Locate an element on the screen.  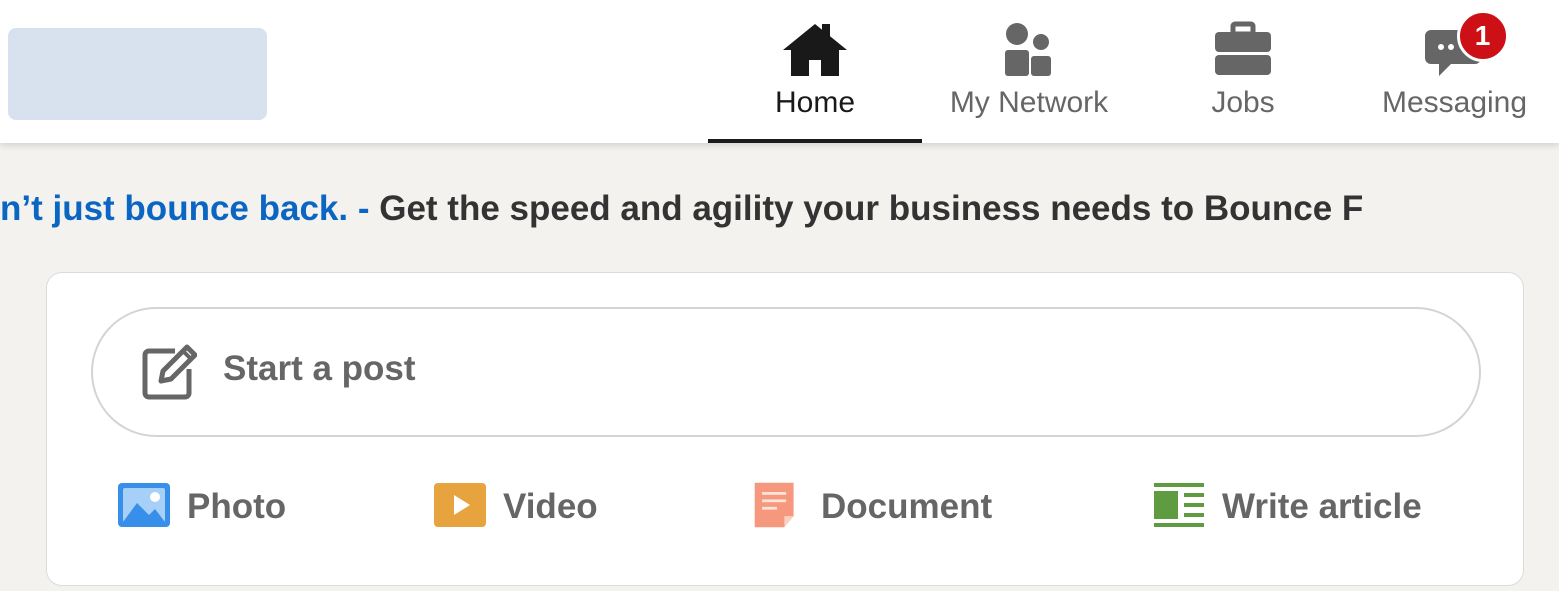
compose-icon is located at coordinates (169, 372).